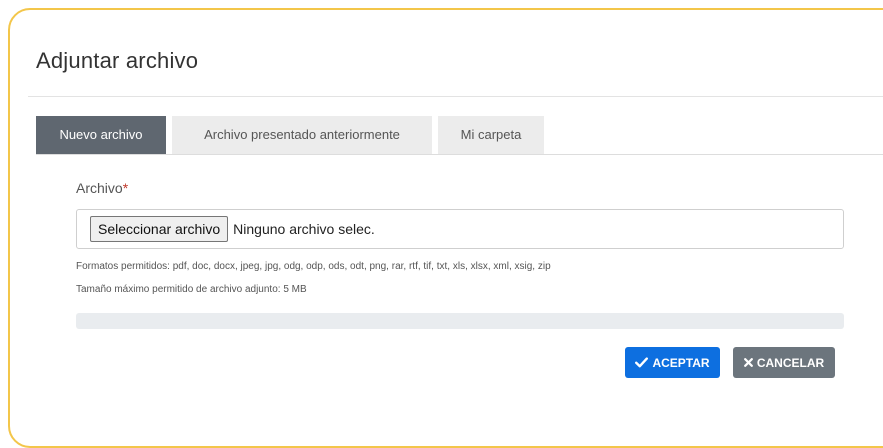  Describe the element at coordinates (101, 135) in the screenshot. I see `tab-nuevo-archivo: Nuevo archivo` at that location.